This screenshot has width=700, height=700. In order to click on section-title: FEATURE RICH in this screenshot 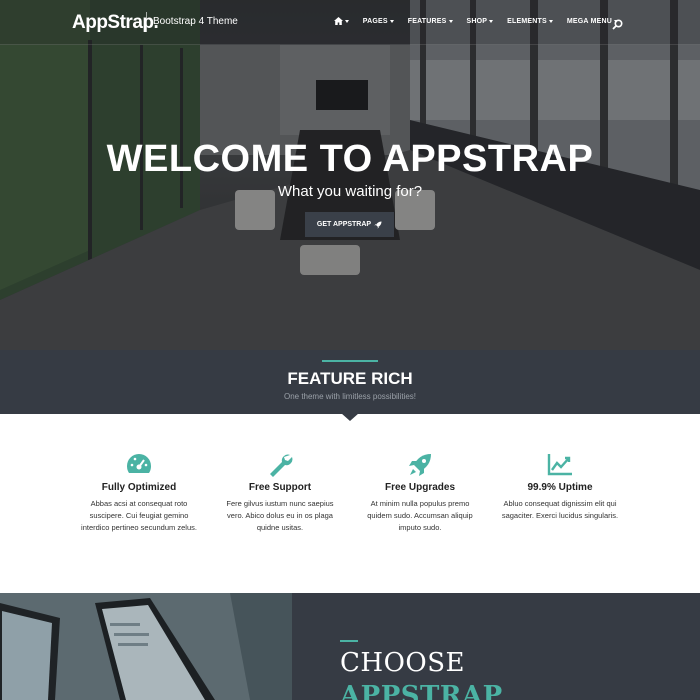, I will do `click(350, 378)`.